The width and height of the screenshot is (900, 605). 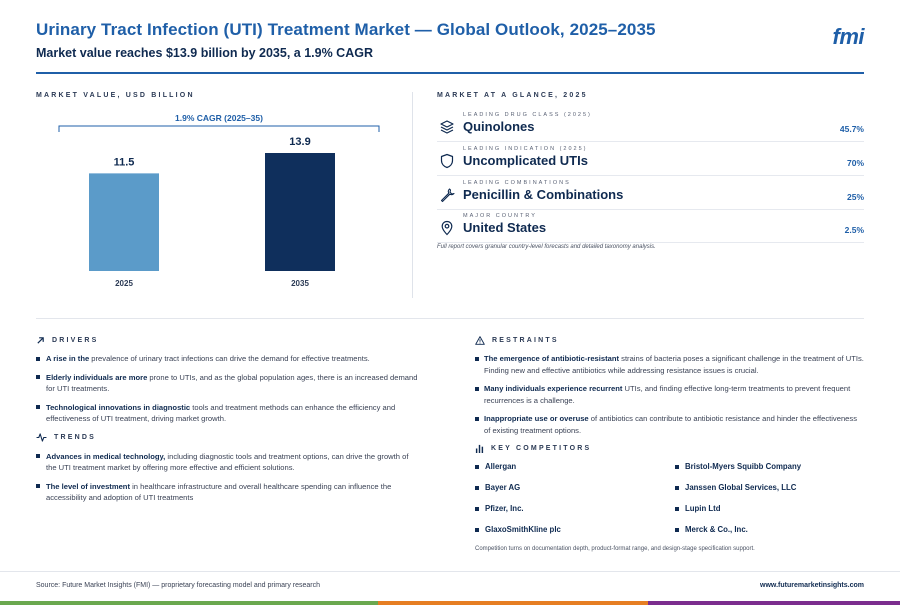 I want to click on fmi-logo: fmi, so click(x=848, y=36).